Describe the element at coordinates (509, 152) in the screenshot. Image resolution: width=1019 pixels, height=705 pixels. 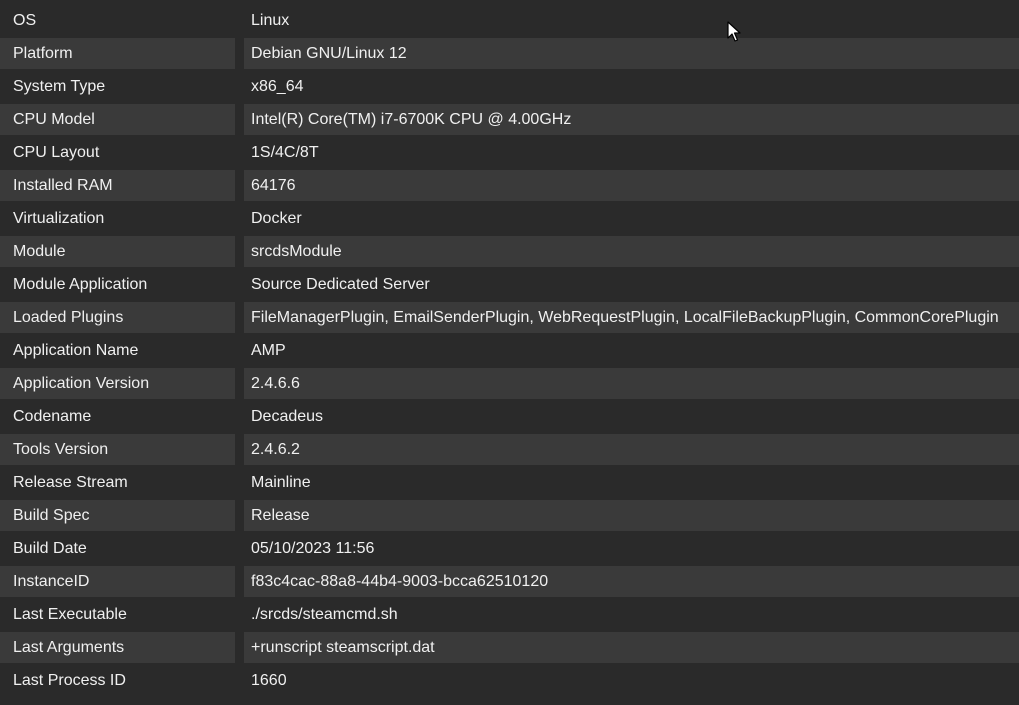
I see `table-row: CPU Layout 1S/4C/8T` at that location.